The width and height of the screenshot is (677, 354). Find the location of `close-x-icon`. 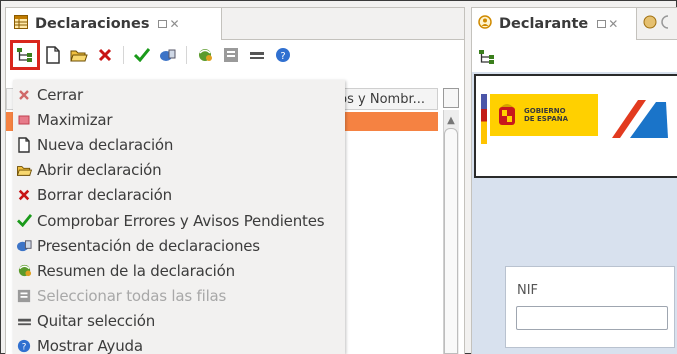

close-x-icon is located at coordinates (24, 95).